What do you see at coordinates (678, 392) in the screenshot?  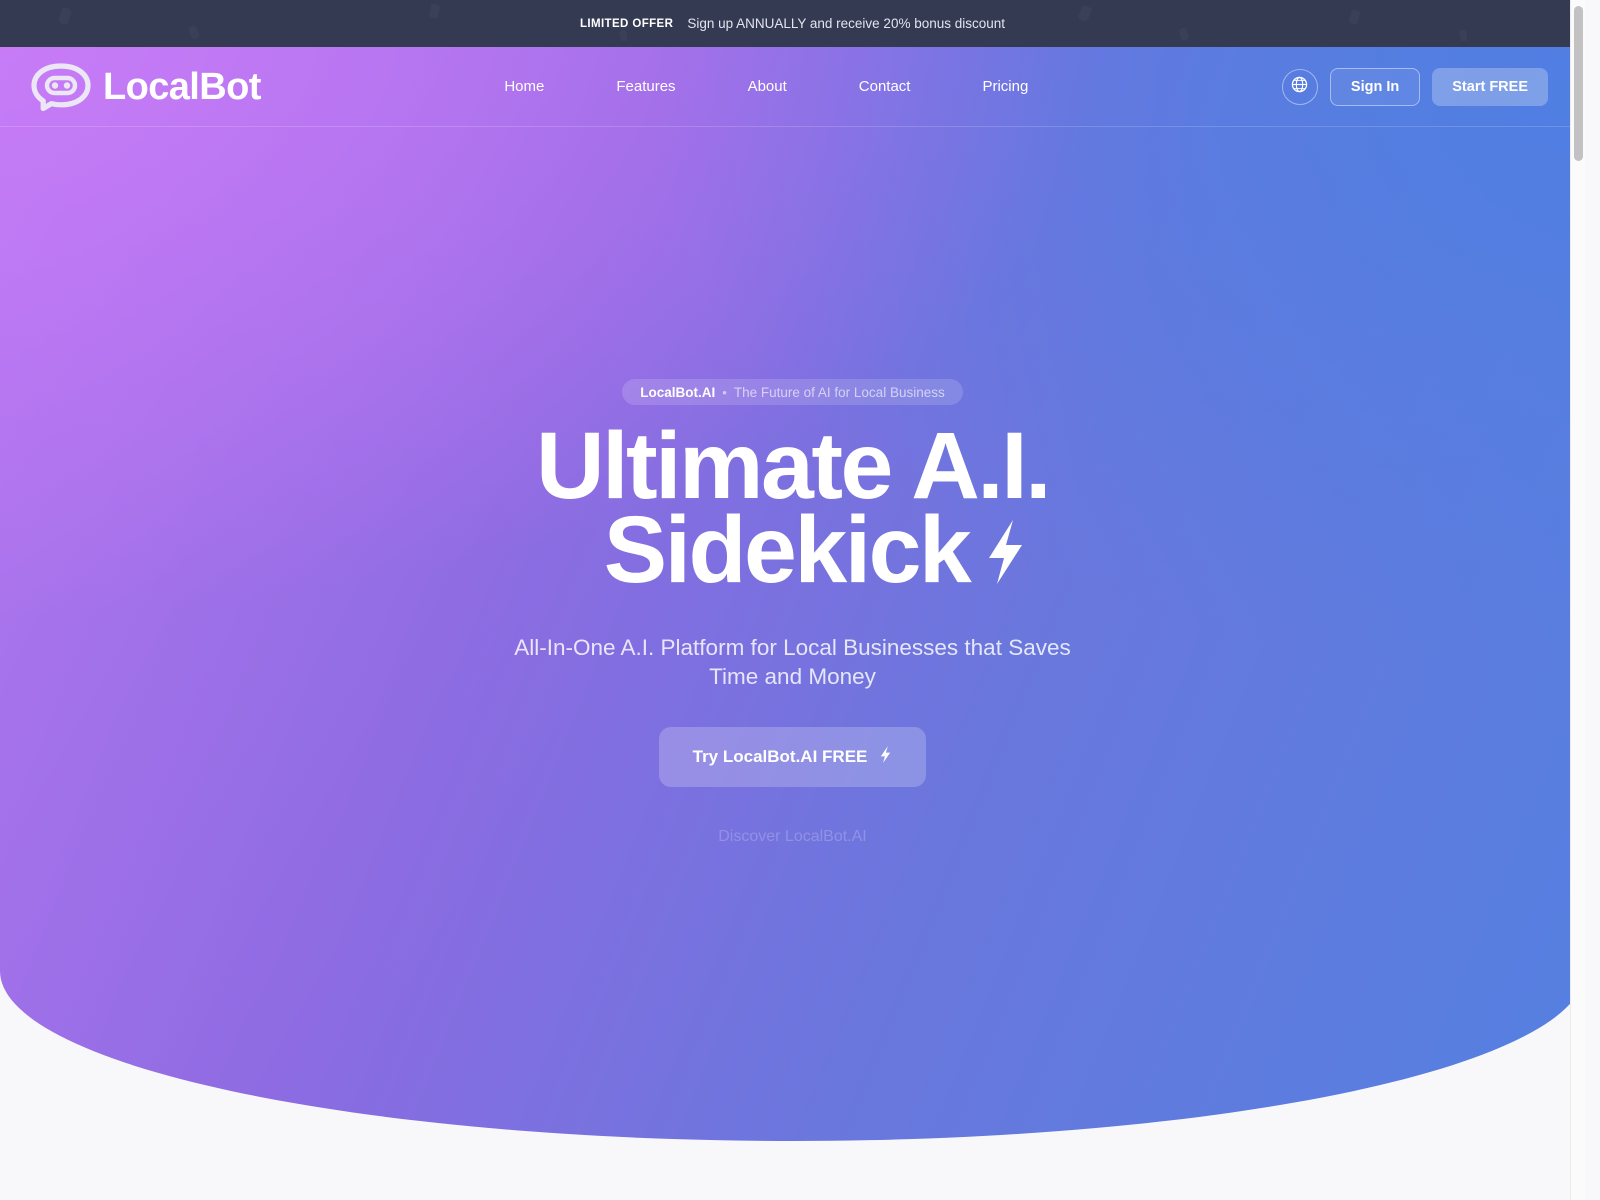 I see `hero-badge-brand: LocalBot.AI` at bounding box center [678, 392].